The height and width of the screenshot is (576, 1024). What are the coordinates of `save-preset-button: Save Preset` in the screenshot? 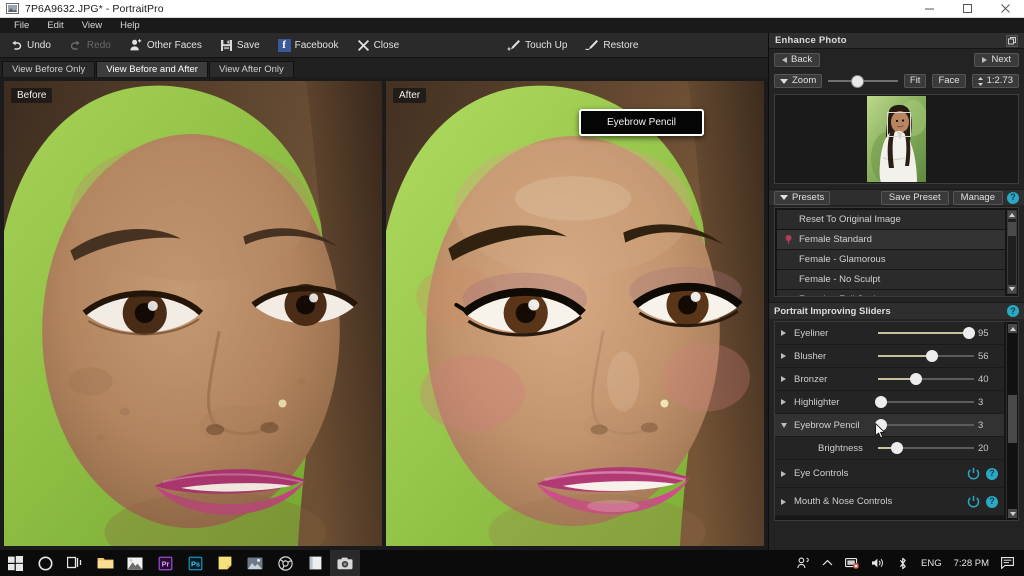 It's located at (914, 197).